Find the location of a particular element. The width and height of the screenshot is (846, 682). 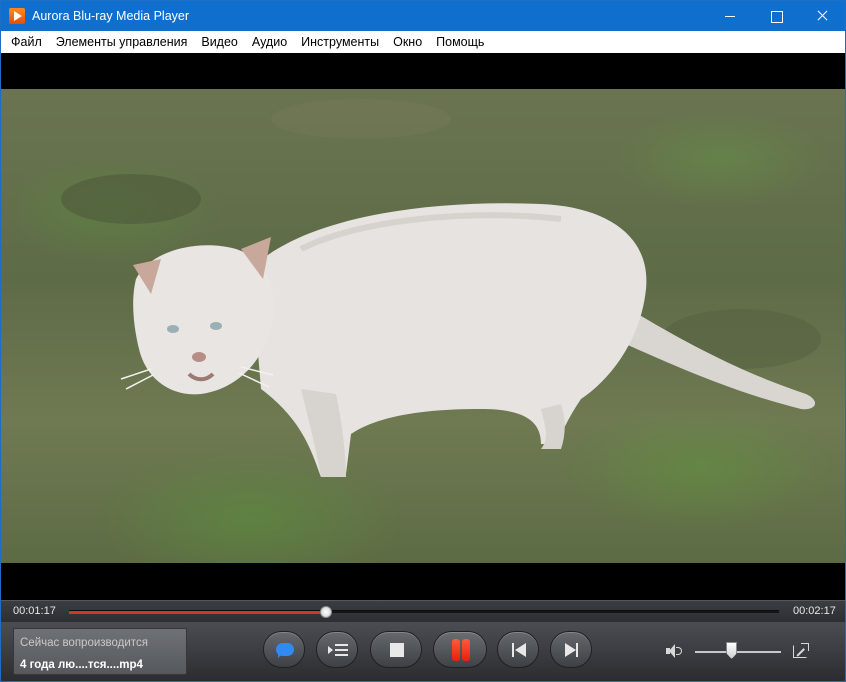

pause-icon is located at coordinates (461, 650).